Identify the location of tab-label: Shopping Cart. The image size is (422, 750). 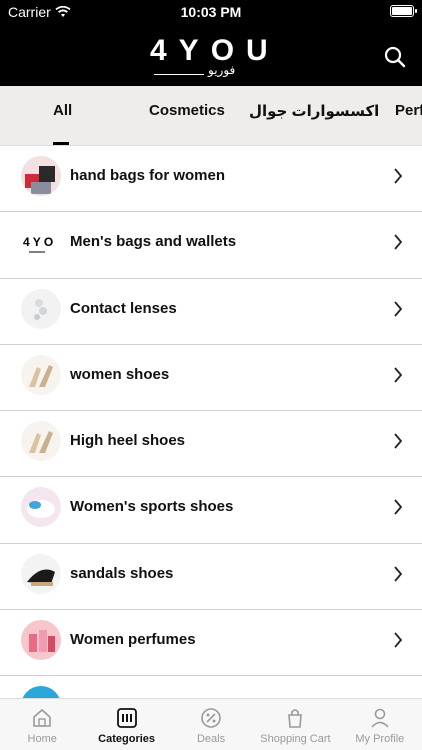
(295, 739).